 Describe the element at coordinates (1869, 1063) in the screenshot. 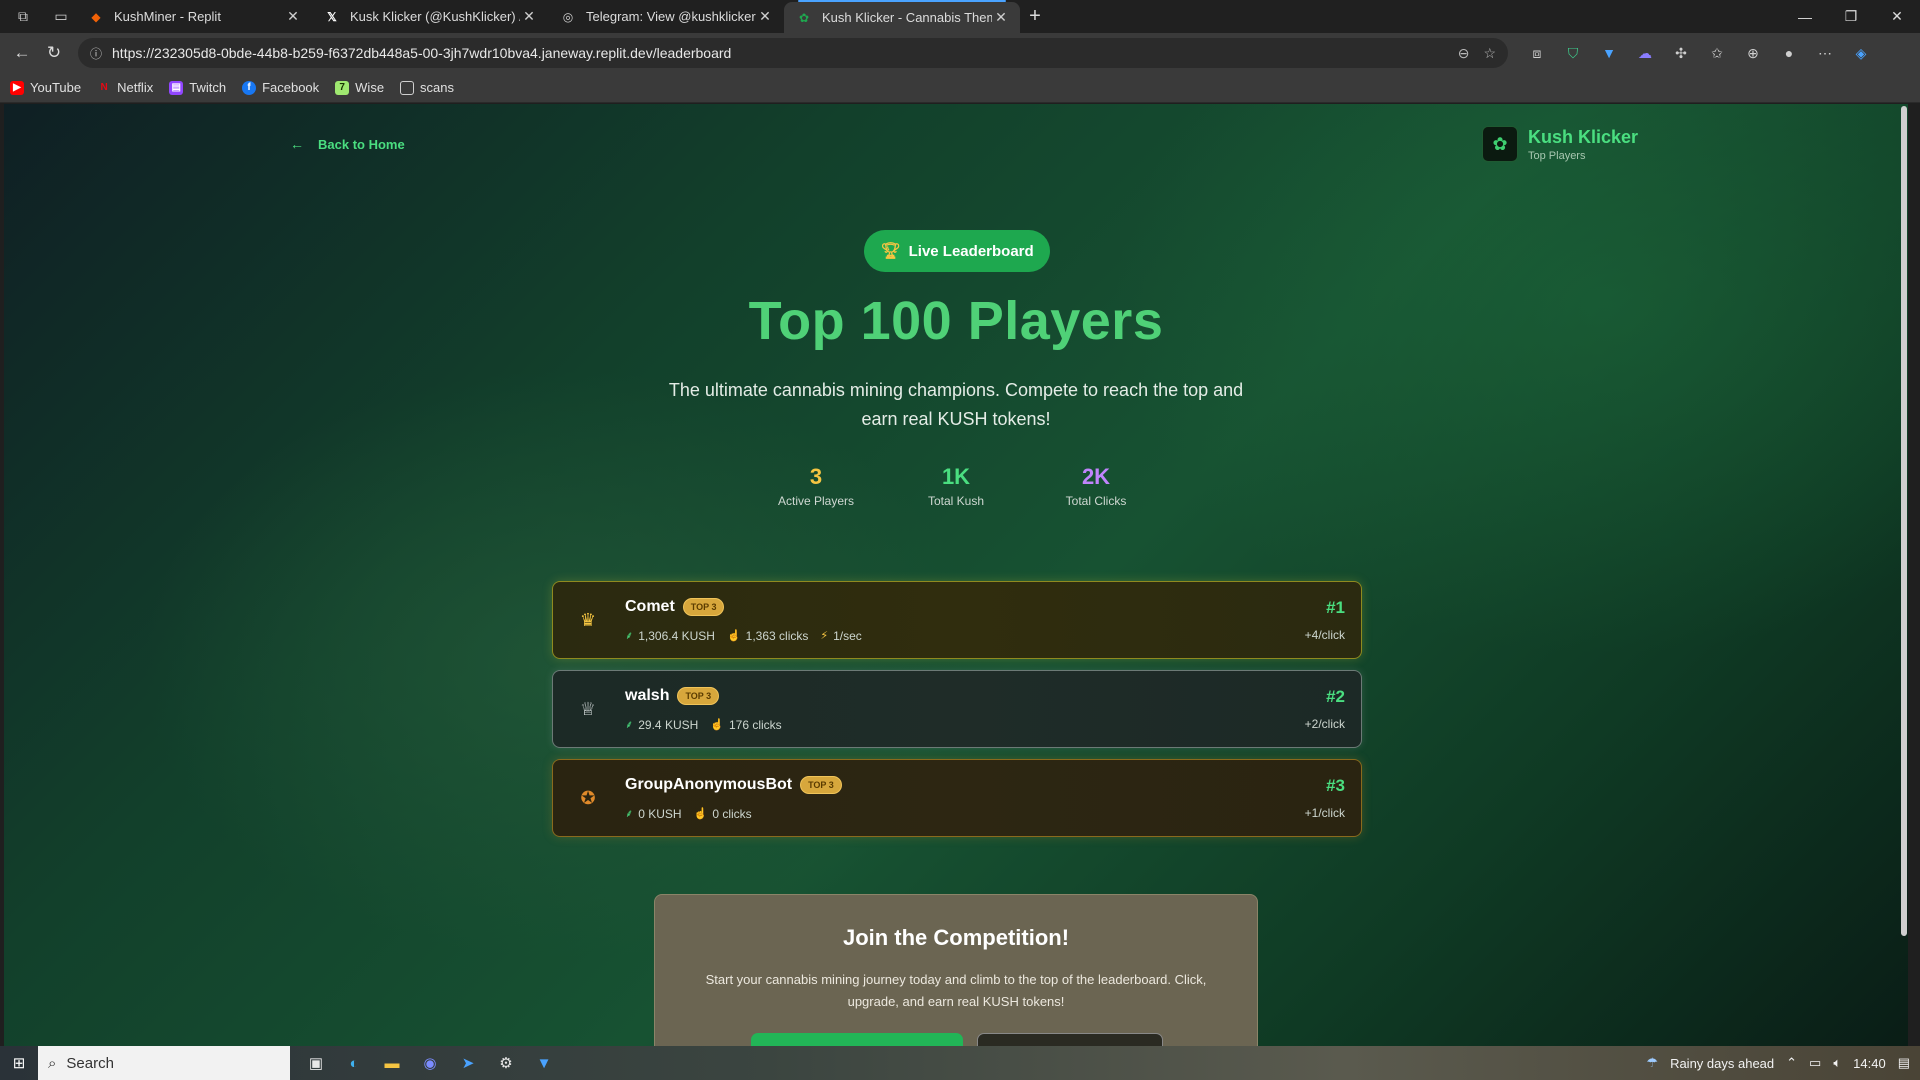

I see `clock: 14:40` at that location.